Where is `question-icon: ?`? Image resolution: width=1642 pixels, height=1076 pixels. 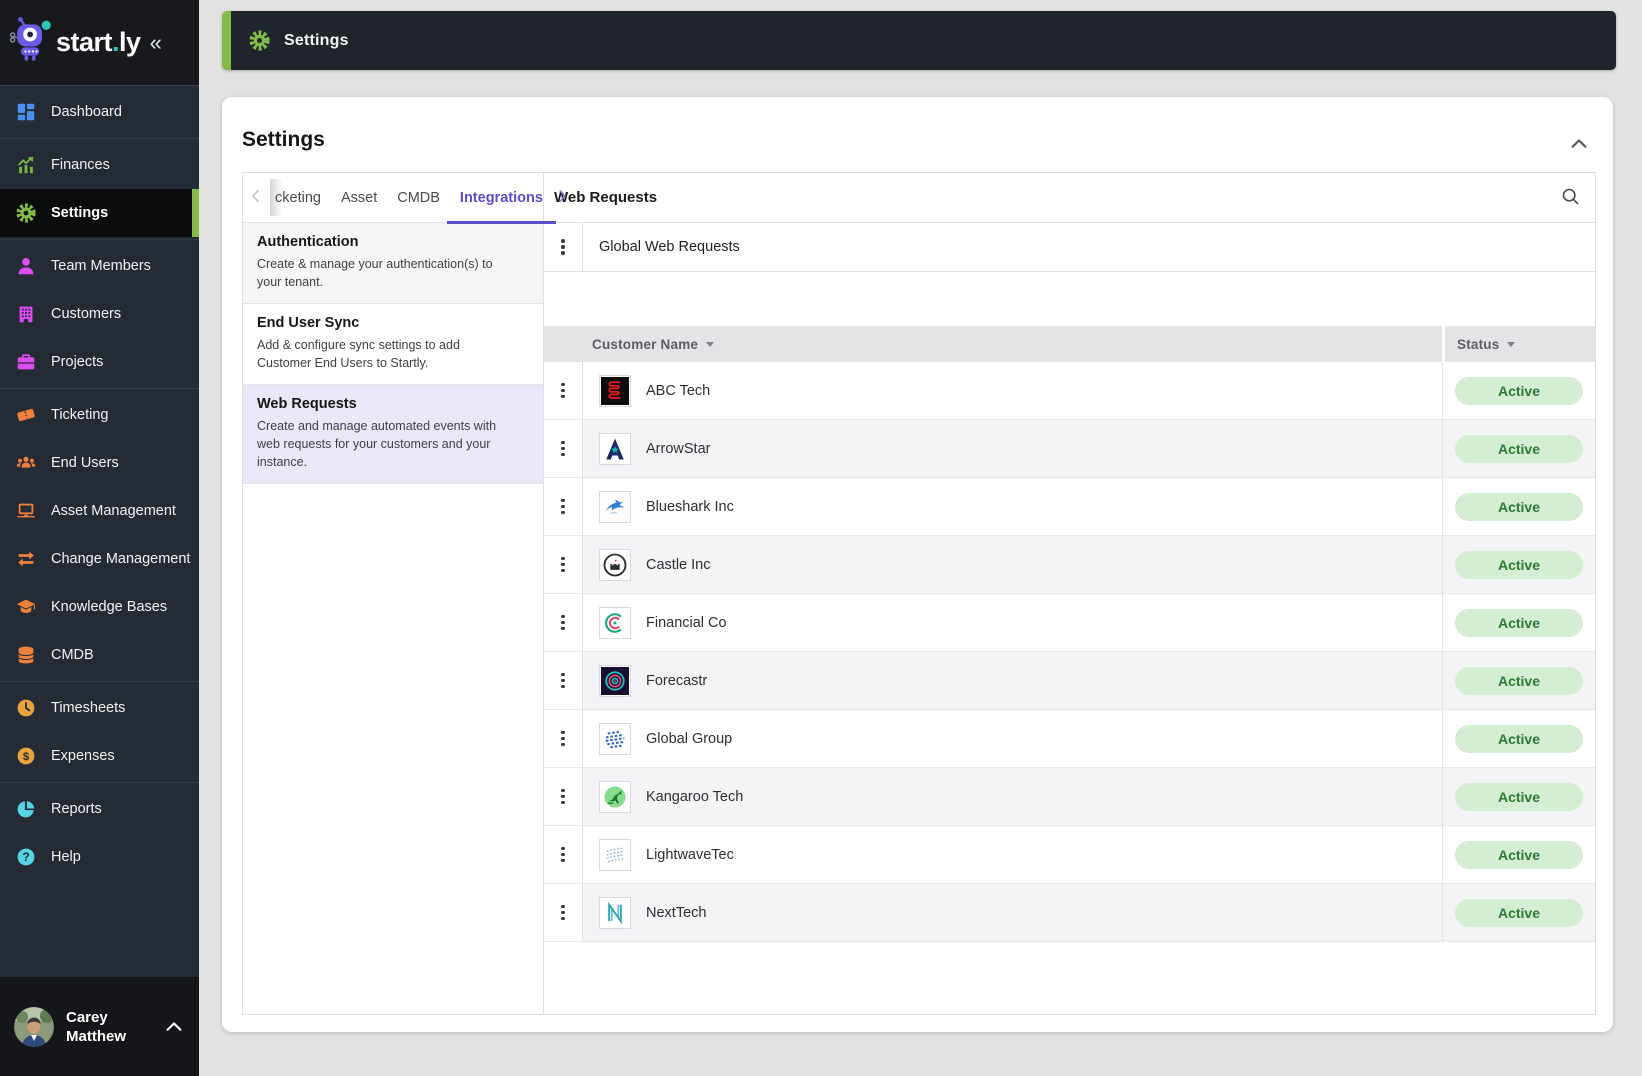 question-icon: ? is located at coordinates (26, 857).